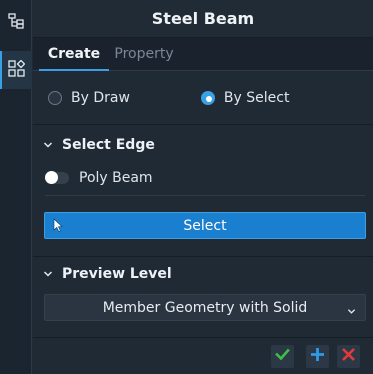 This screenshot has width=373, height=374. I want to click on by-select-radio: By Select, so click(245, 97).